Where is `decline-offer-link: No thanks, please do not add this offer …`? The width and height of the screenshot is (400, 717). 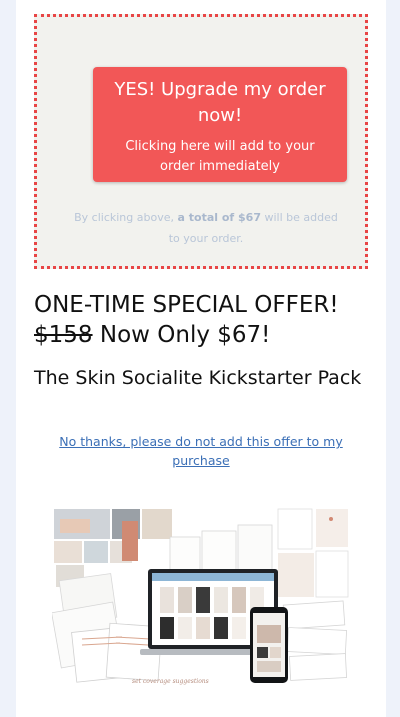
decline-offer-link: No thanks, please do not add this offer … is located at coordinates (201, 451).